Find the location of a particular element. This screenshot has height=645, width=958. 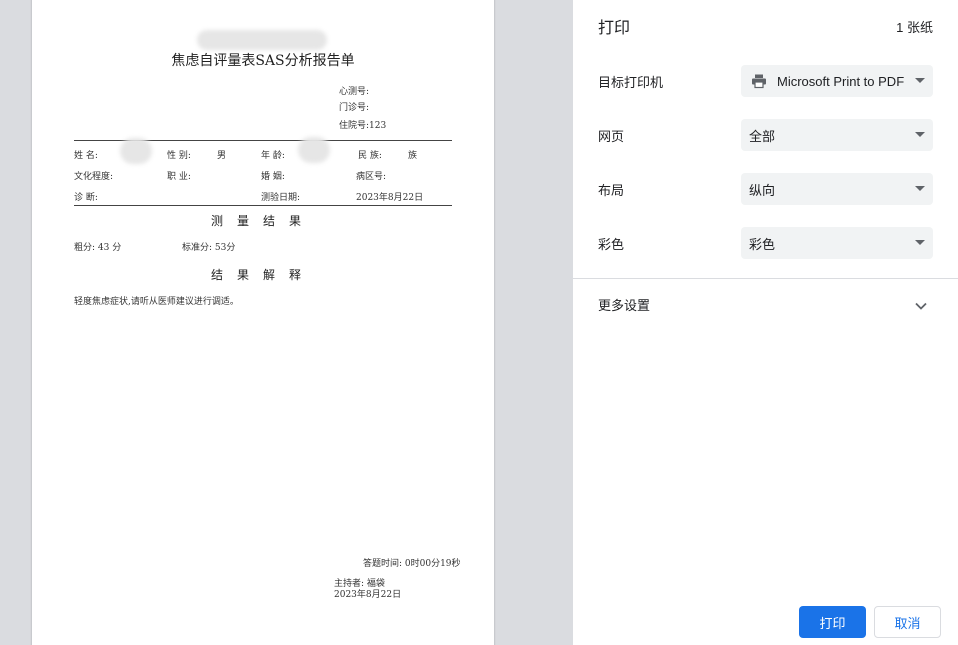

layout-value: 纵向 is located at coordinates (762, 190).